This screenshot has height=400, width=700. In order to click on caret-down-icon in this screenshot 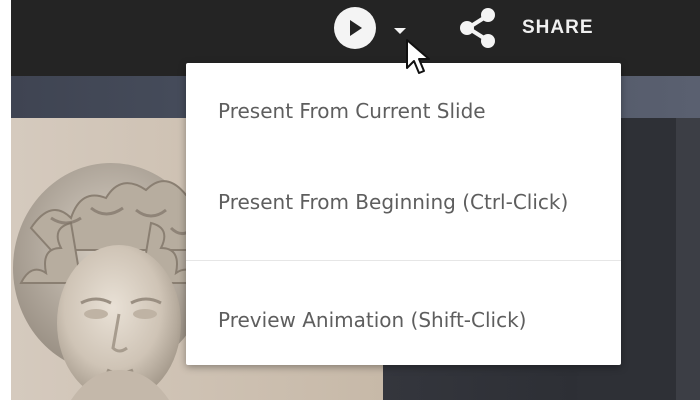, I will do `click(400, 31)`.